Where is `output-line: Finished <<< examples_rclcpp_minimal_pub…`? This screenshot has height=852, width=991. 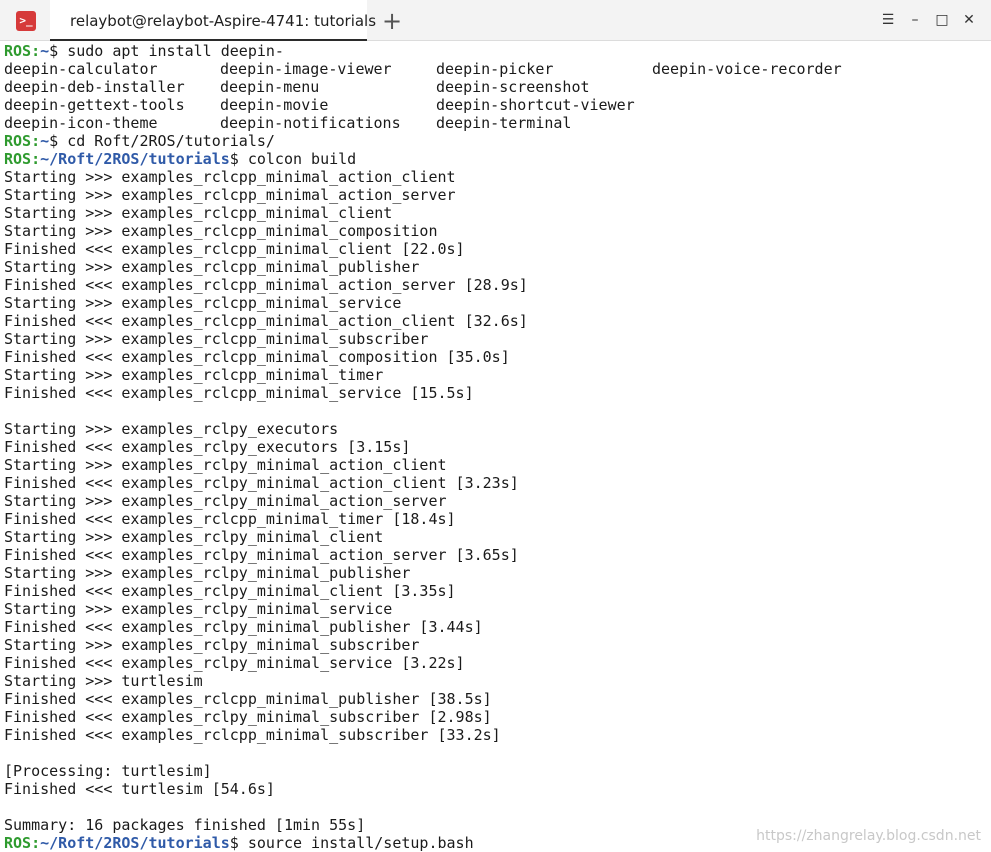 output-line: Finished <<< examples_rclcpp_minimal_pub… is located at coordinates (248, 699).